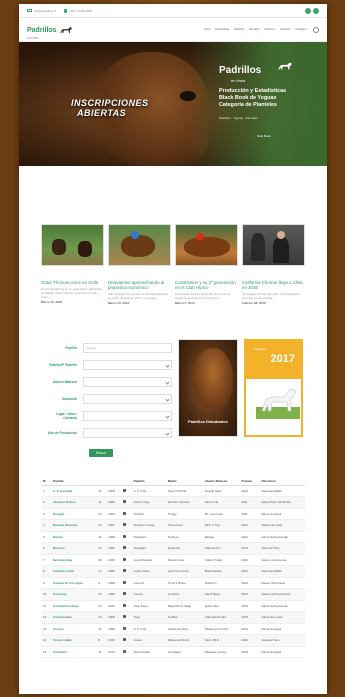 The width and height of the screenshot is (345, 697). I want to click on column-header: Madre, so click(184, 481).